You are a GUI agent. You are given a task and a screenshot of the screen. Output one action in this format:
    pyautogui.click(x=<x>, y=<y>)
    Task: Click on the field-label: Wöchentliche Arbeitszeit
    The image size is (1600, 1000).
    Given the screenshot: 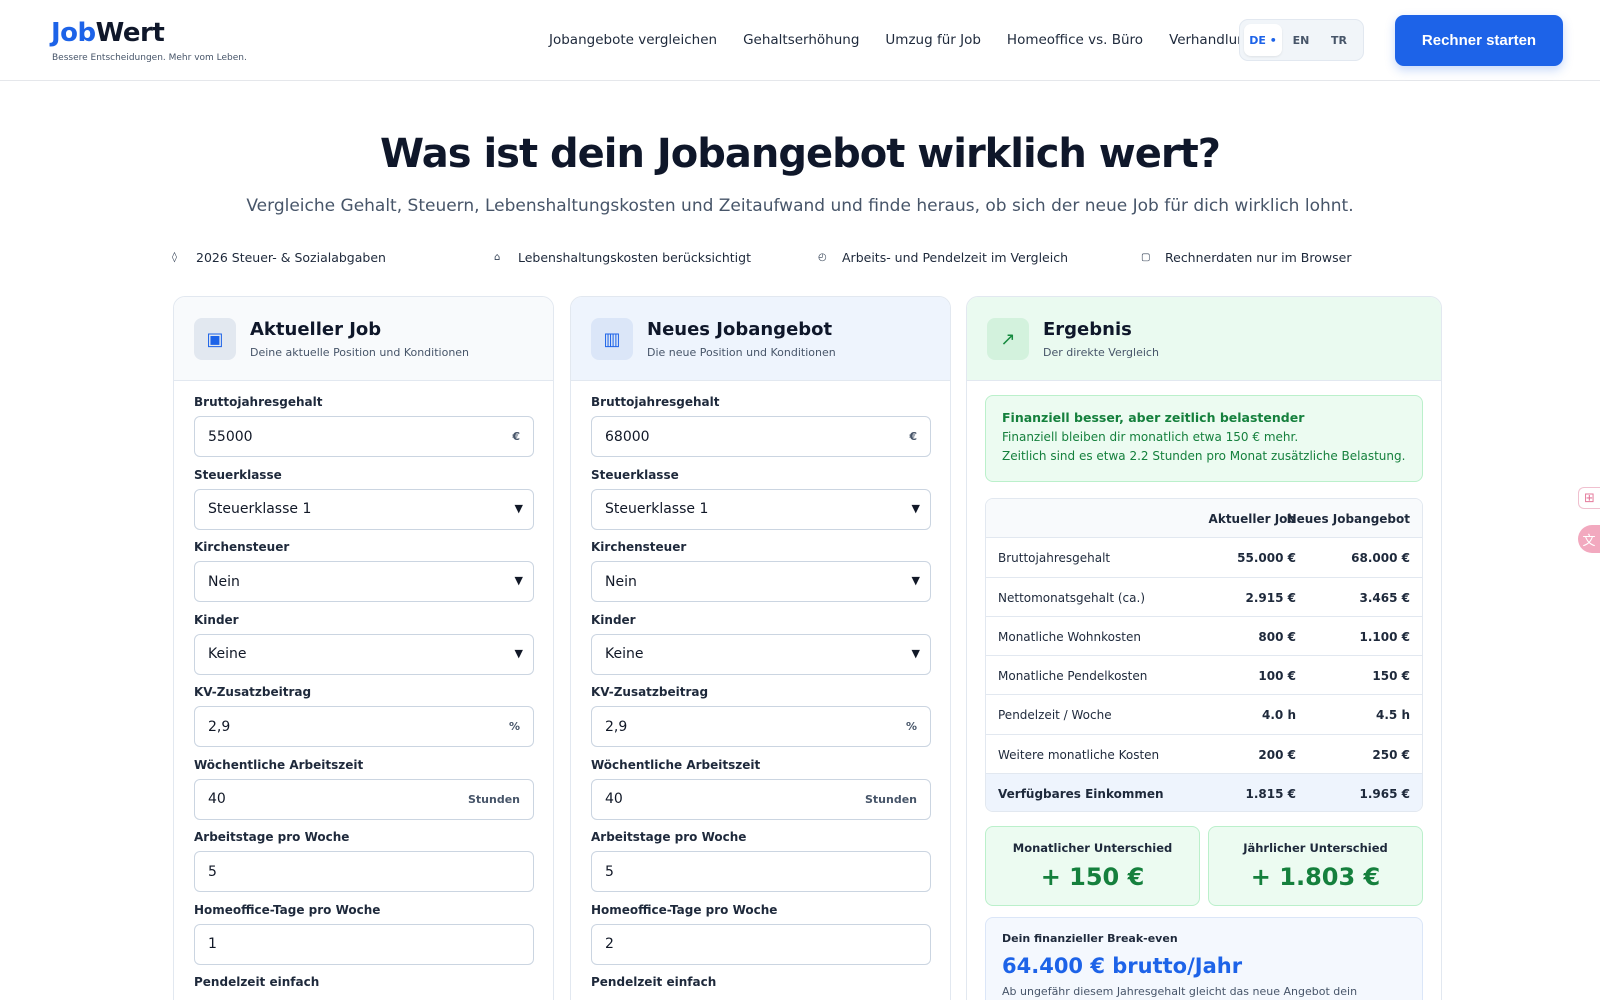 What is the action you would take?
    pyautogui.click(x=279, y=764)
    